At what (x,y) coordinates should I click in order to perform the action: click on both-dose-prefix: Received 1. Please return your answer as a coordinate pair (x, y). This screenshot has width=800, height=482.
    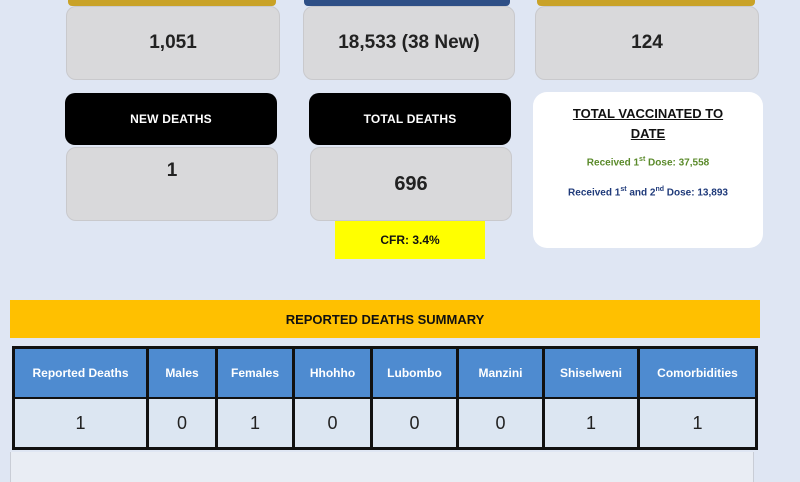
    Looking at the image, I should click on (594, 193).